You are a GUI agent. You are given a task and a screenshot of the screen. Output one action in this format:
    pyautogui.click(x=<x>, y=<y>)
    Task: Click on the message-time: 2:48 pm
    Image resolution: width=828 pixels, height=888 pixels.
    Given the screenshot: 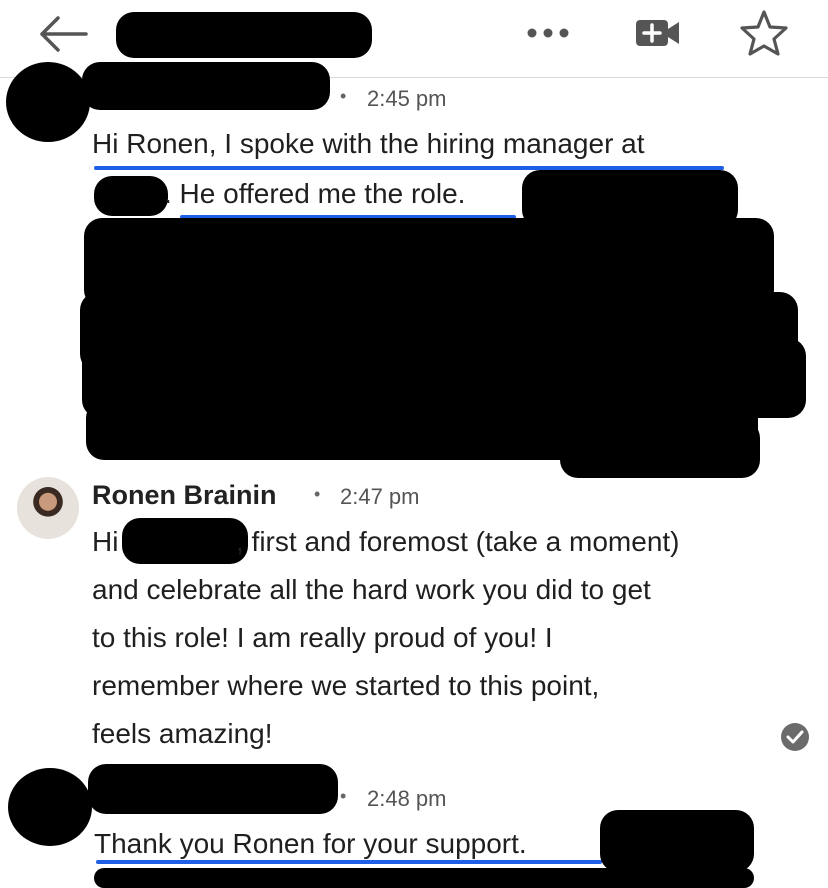 What is the action you would take?
    pyautogui.click(x=407, y=798)
    